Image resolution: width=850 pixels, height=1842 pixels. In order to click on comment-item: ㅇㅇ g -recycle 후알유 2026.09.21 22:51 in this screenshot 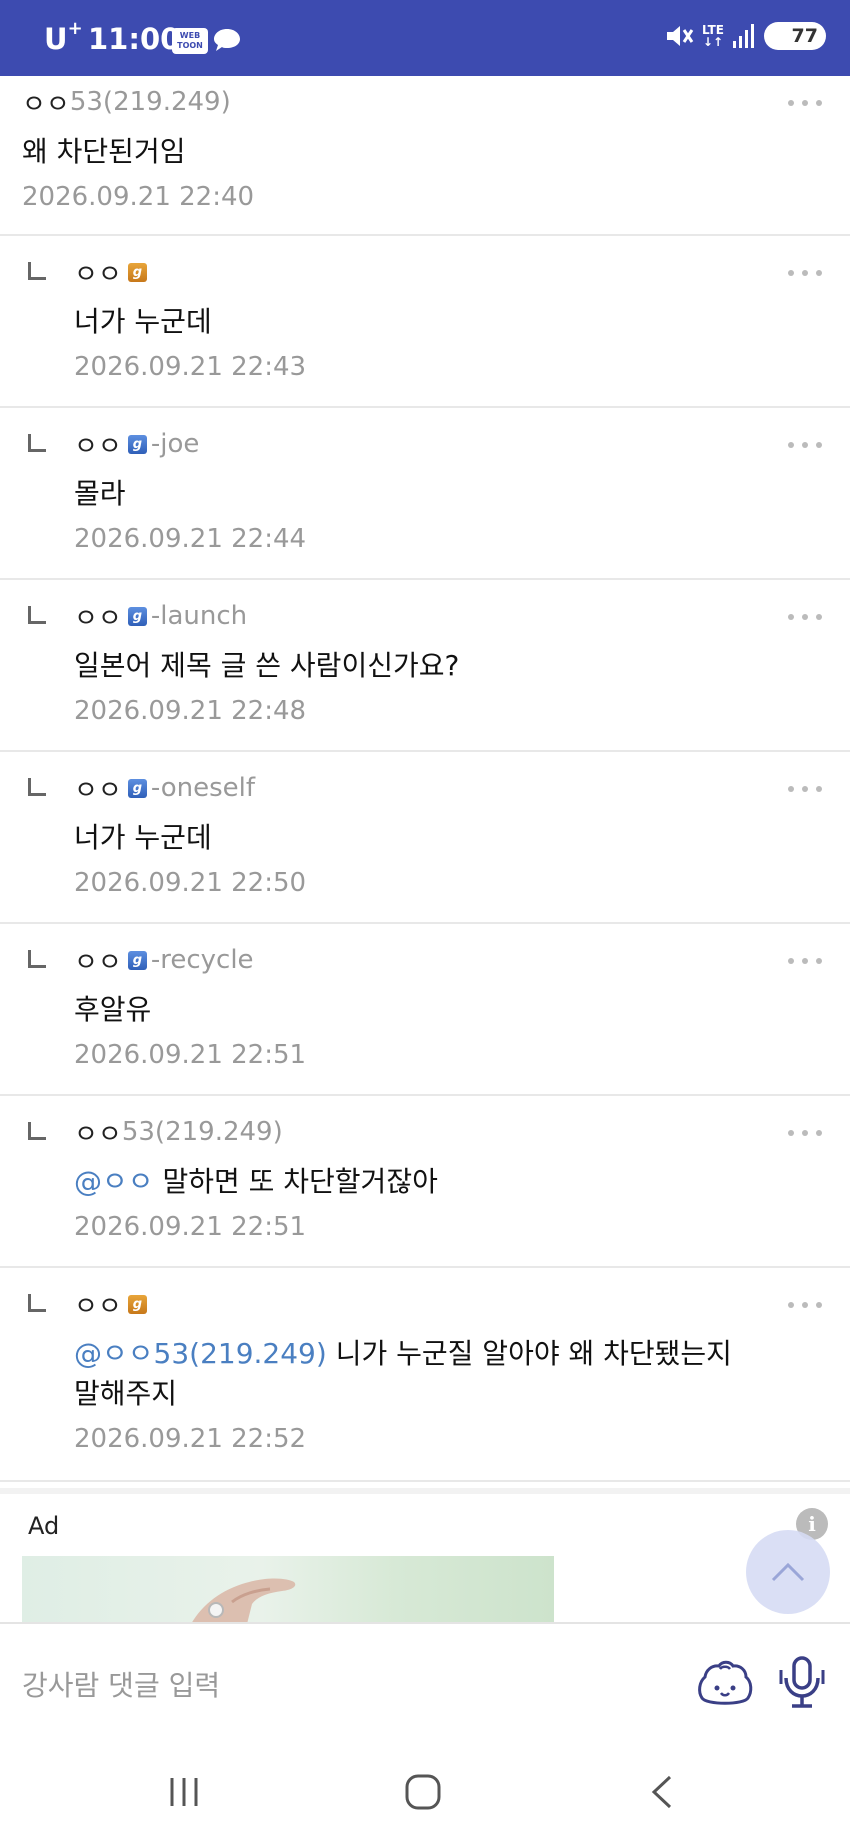, I will do `click(425, 1010)`.